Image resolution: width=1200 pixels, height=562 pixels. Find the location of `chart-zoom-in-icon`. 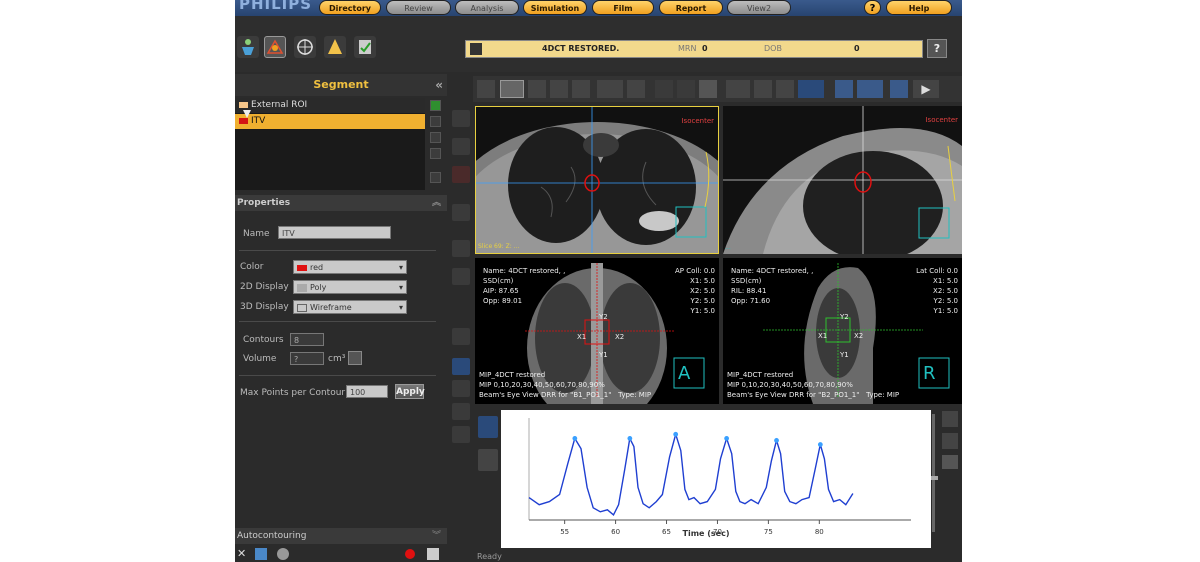

chart-zoom-in-icon is located at coordinates (950, 419).